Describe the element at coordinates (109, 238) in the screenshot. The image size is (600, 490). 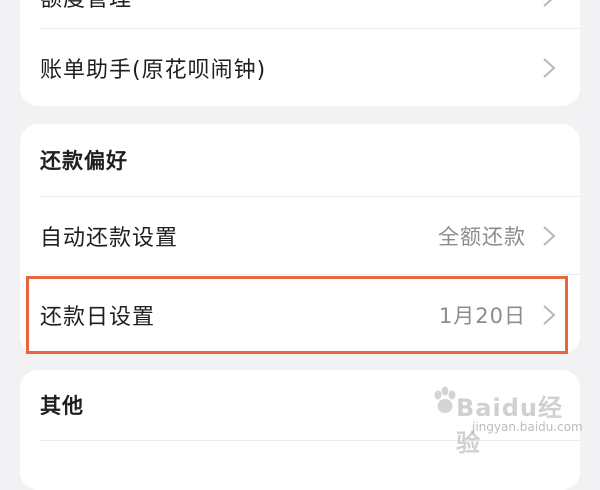
I see `auto-repay-label: 自动还款设置` at that location.